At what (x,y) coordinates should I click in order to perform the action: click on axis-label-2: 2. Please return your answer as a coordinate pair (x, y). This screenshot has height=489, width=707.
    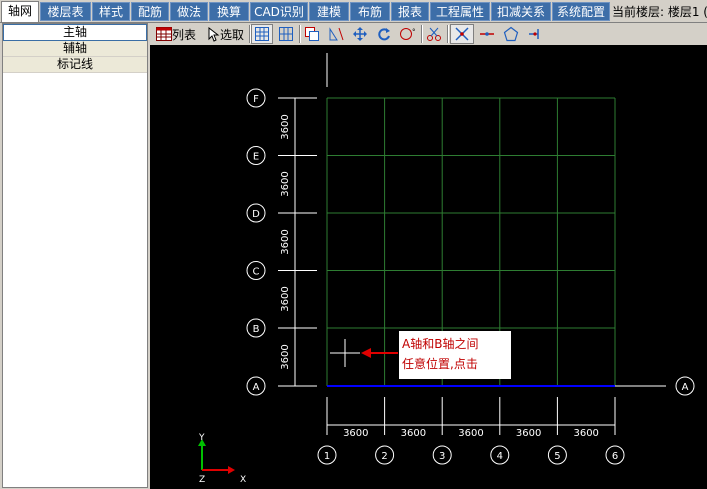
    Looking at the image, I should click on (384, 456).